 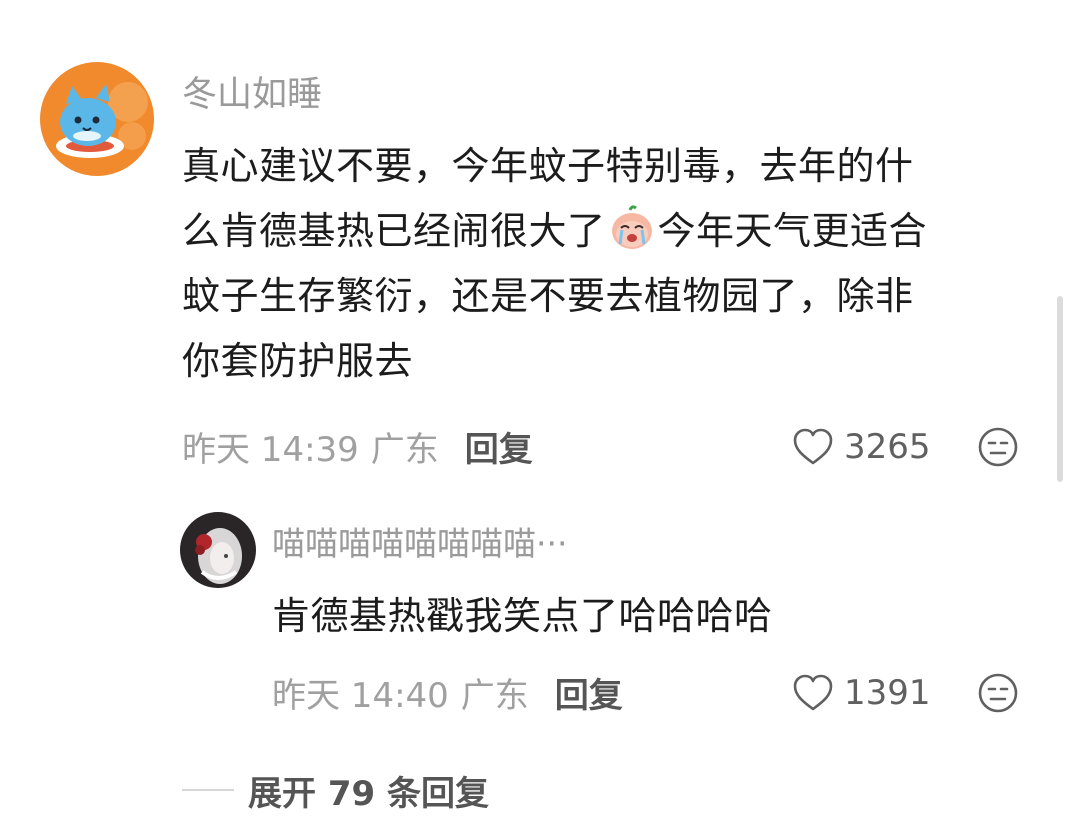 I want to click on commenter-username: 冬山如睡, so click(x=252, y=95).